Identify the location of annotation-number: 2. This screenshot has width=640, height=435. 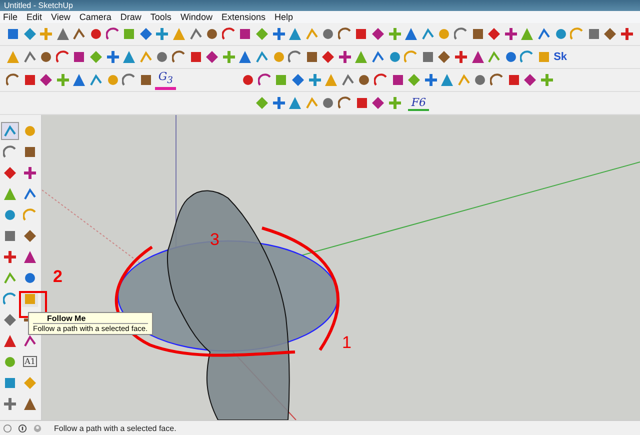
(57, 276).